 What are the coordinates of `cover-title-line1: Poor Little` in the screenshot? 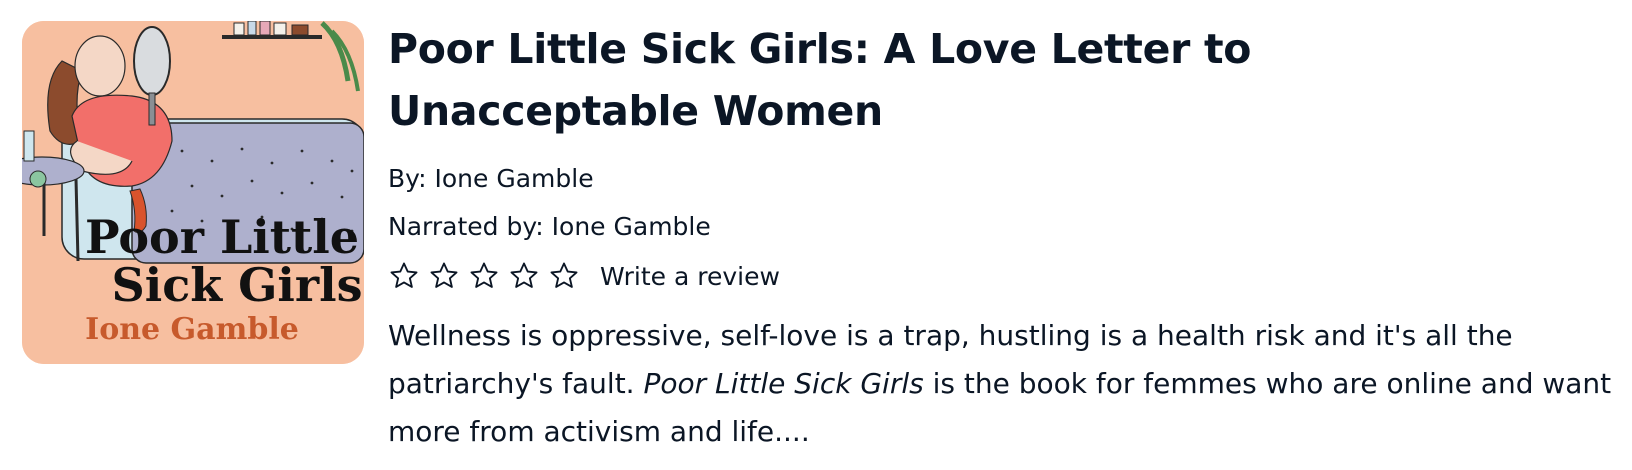 It's located at (222, 237).